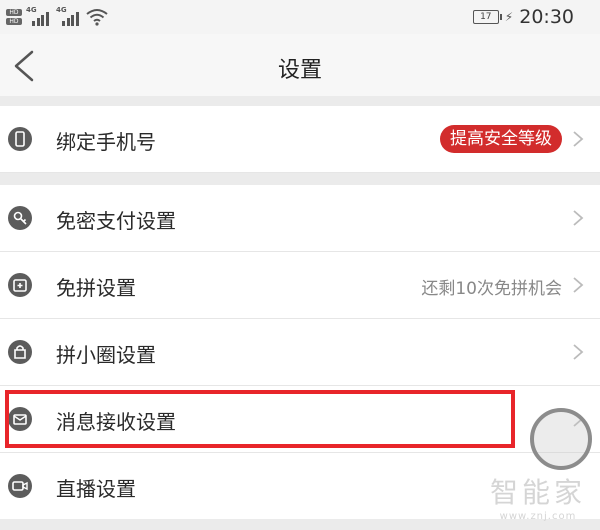  What do you see at coordinates (106, 355) in the screenshot?
I see `row-label: 拼小圈设置` at bounding box center [106, 355].